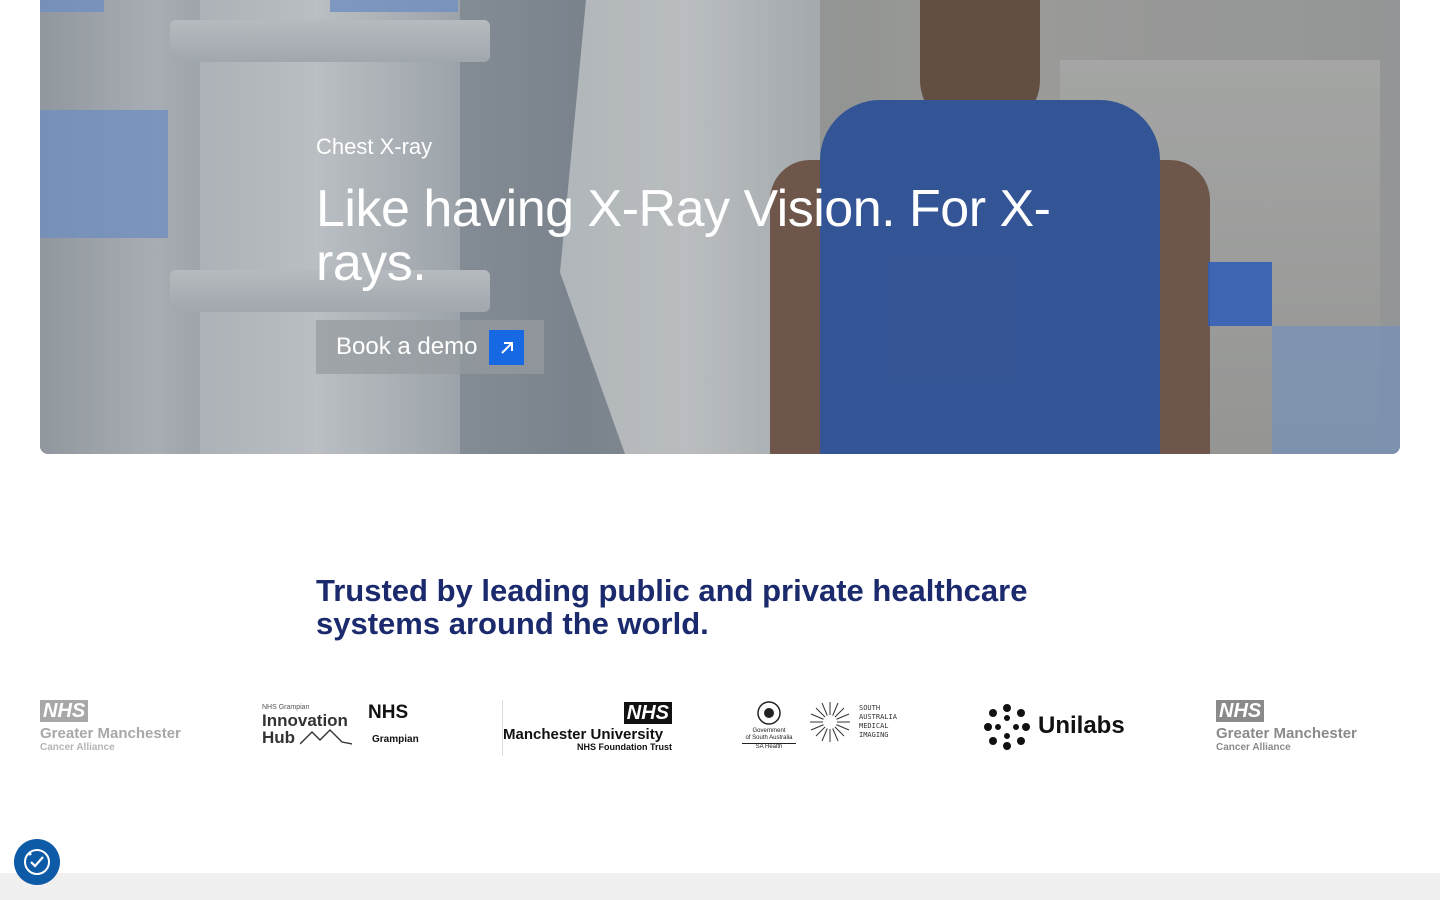  I want to click on gov-text: Government of South Australia SA Health, so click(769, 739).